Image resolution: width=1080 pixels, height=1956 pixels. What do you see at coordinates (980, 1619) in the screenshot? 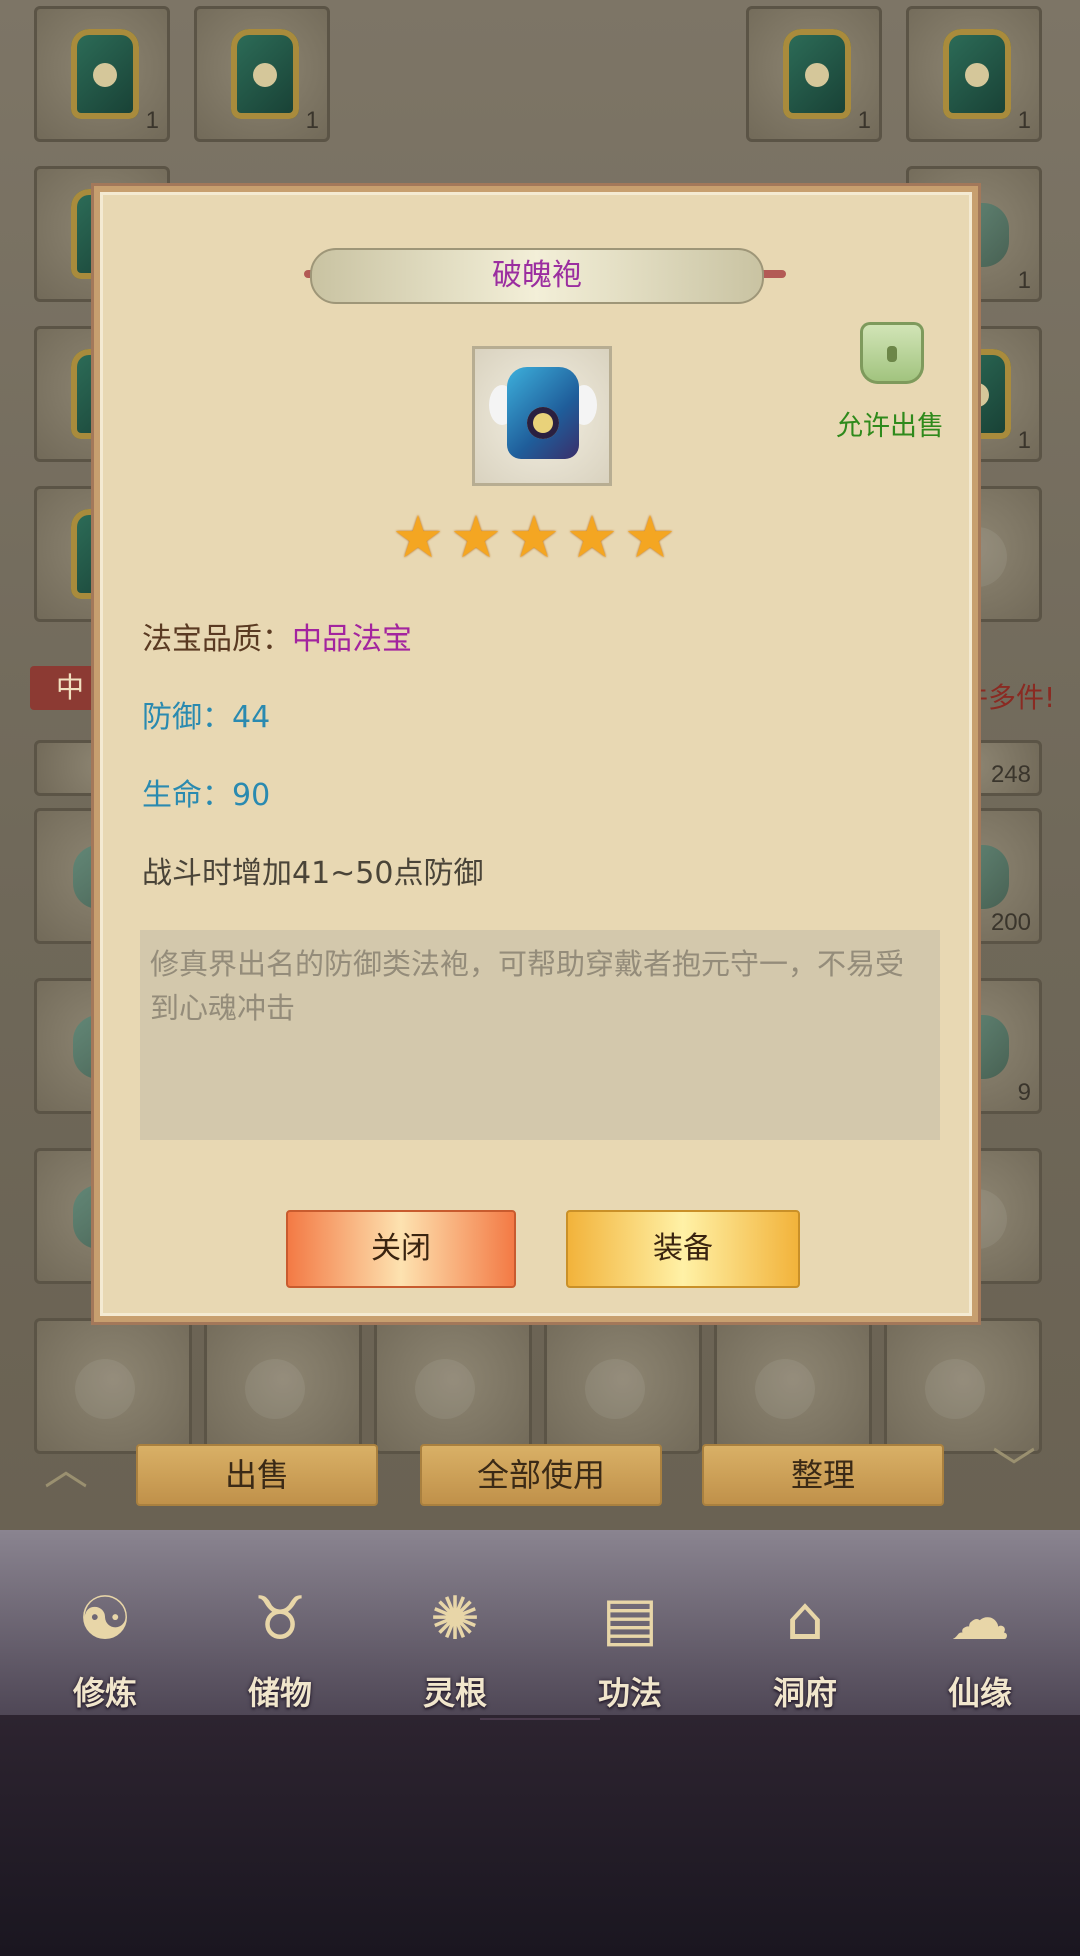
I see `immortal-fate-icon: ☁` at bounding box center [980, 1619].